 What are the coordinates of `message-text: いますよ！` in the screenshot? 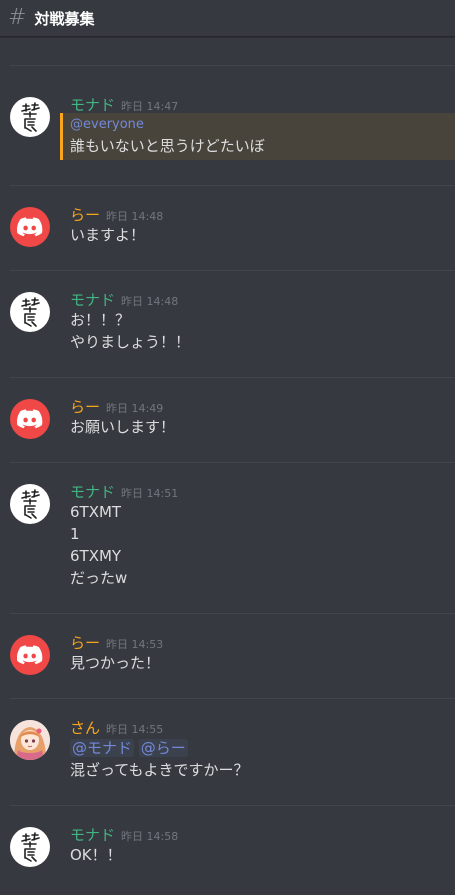 It's located at (108, 235).